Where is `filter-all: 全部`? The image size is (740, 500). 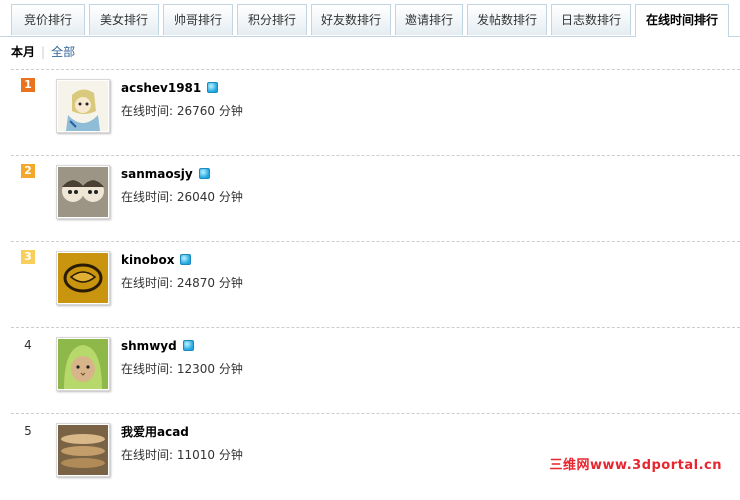
filter-all: 全部 is located at coordinates (63, 52).